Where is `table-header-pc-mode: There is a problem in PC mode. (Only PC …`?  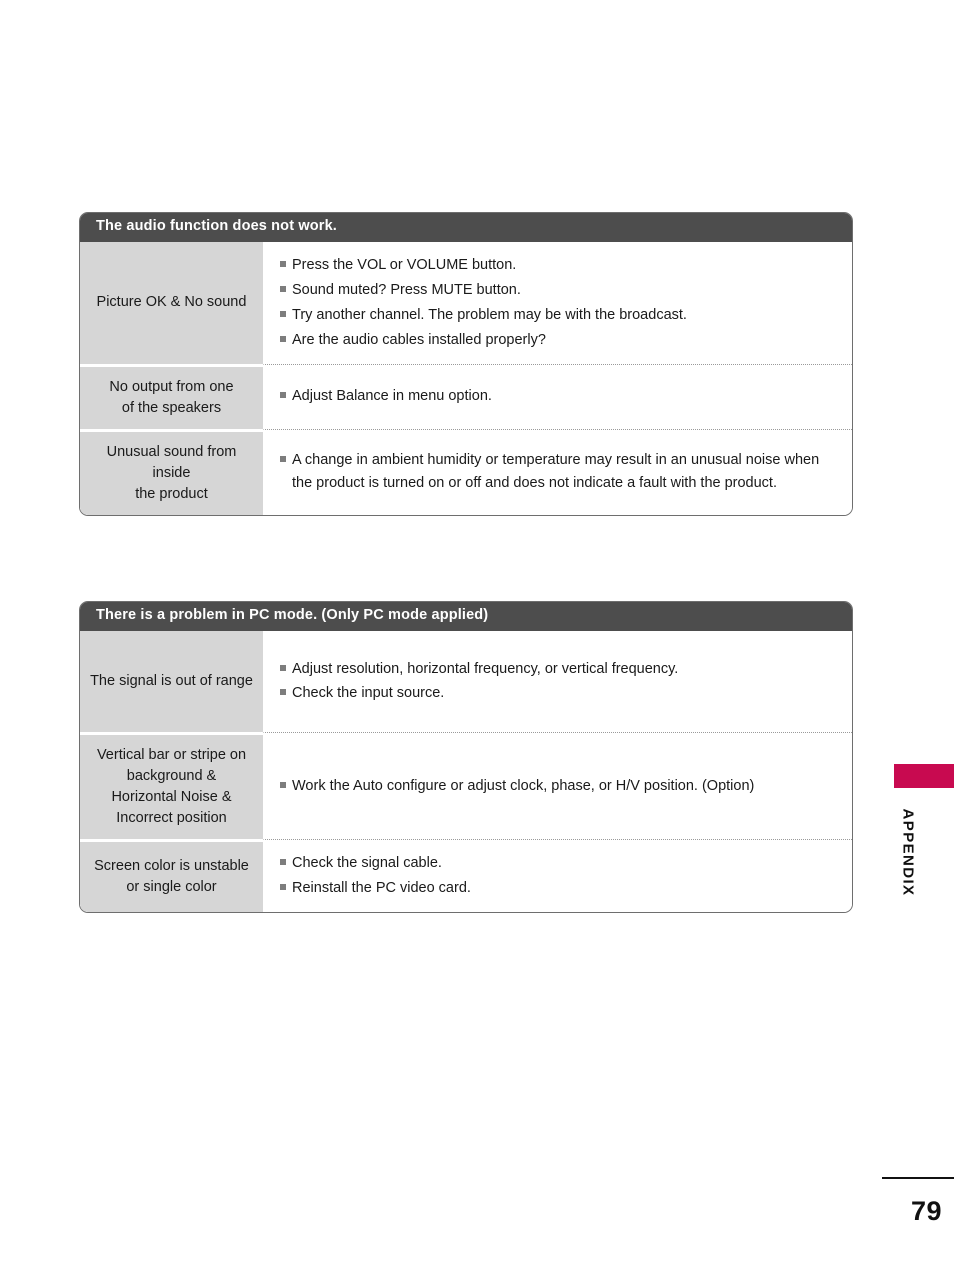
table-header-pc-mode: There is a problem in PC mode. (Only PC … is located at coordinates (466, 616).